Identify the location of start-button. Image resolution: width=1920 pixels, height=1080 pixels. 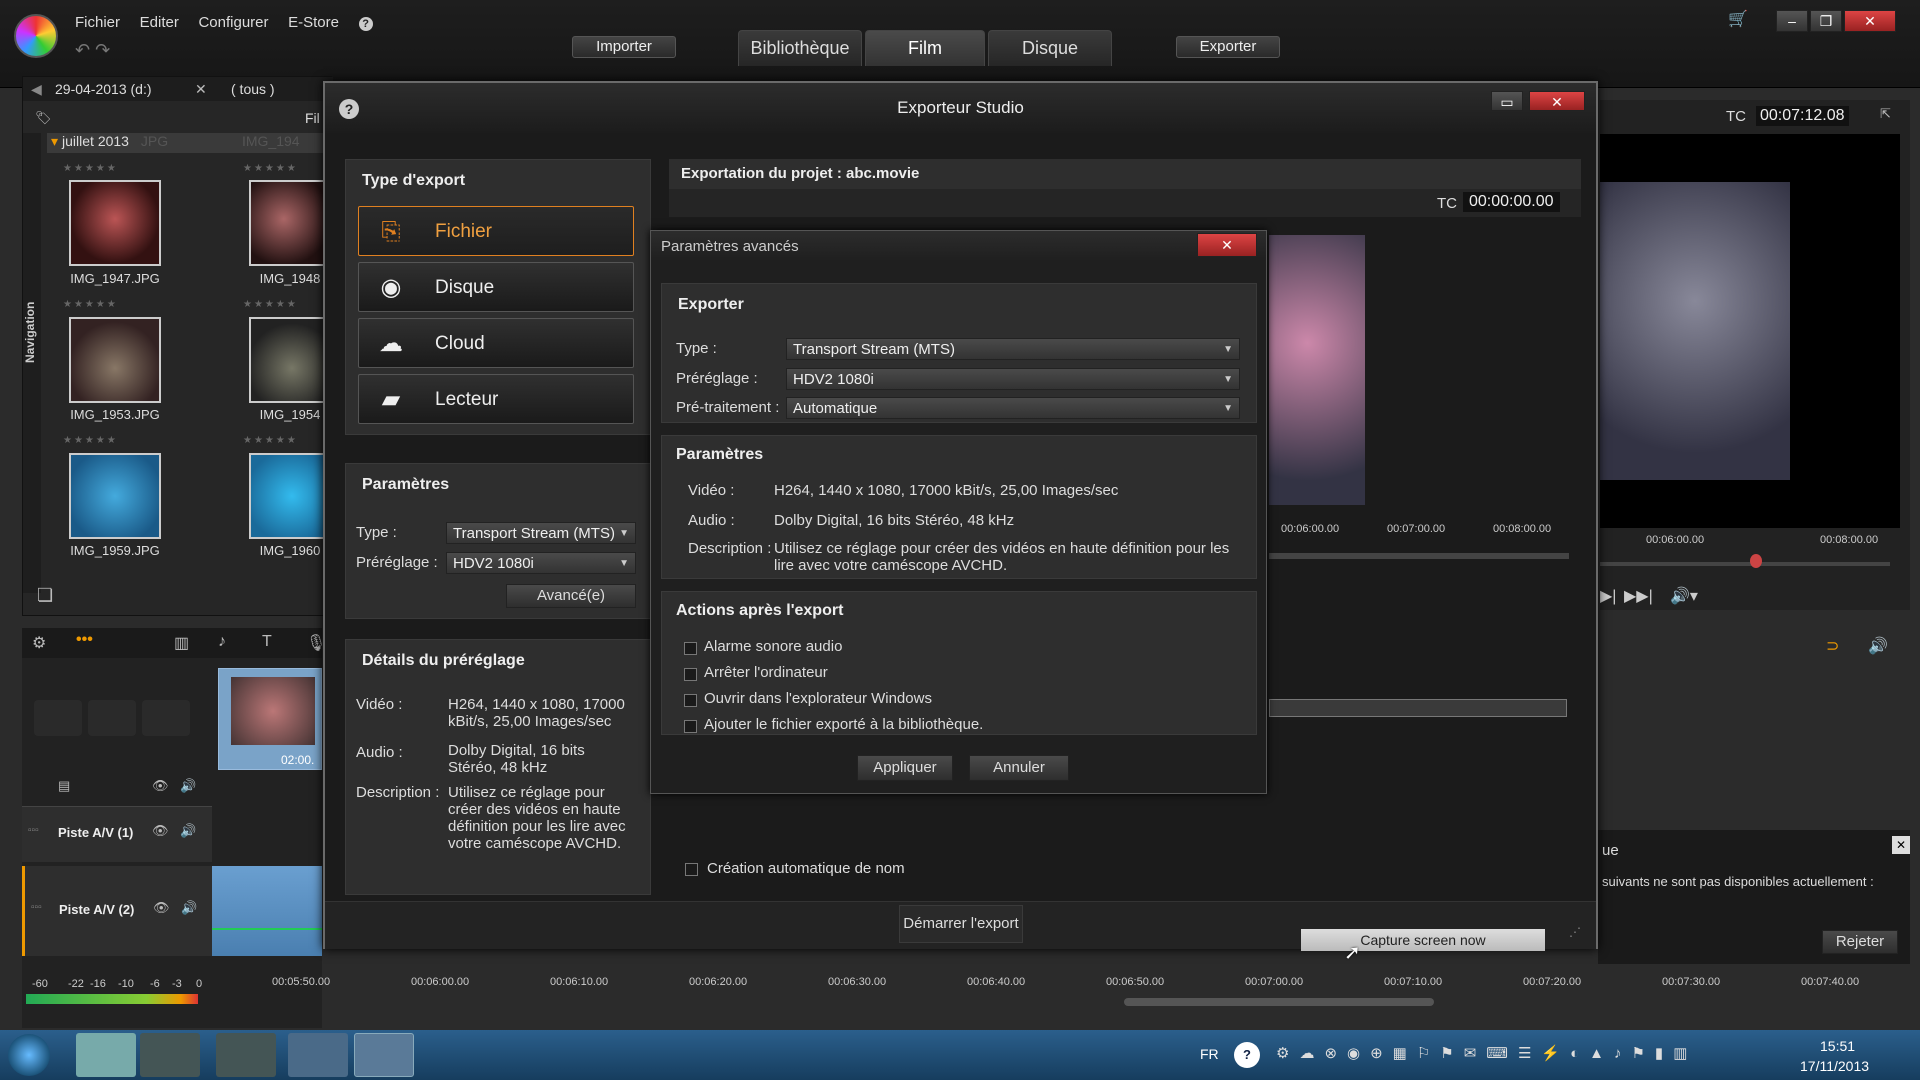
(29, 1055).